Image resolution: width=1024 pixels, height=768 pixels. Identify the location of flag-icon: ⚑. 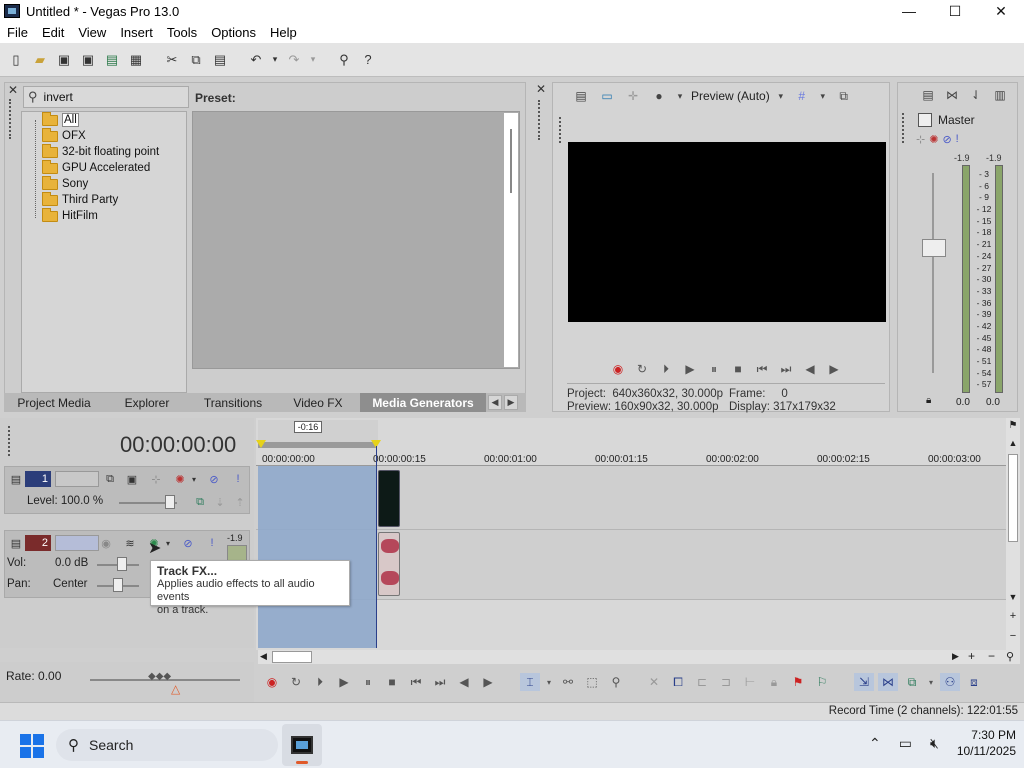
(1013, 427).